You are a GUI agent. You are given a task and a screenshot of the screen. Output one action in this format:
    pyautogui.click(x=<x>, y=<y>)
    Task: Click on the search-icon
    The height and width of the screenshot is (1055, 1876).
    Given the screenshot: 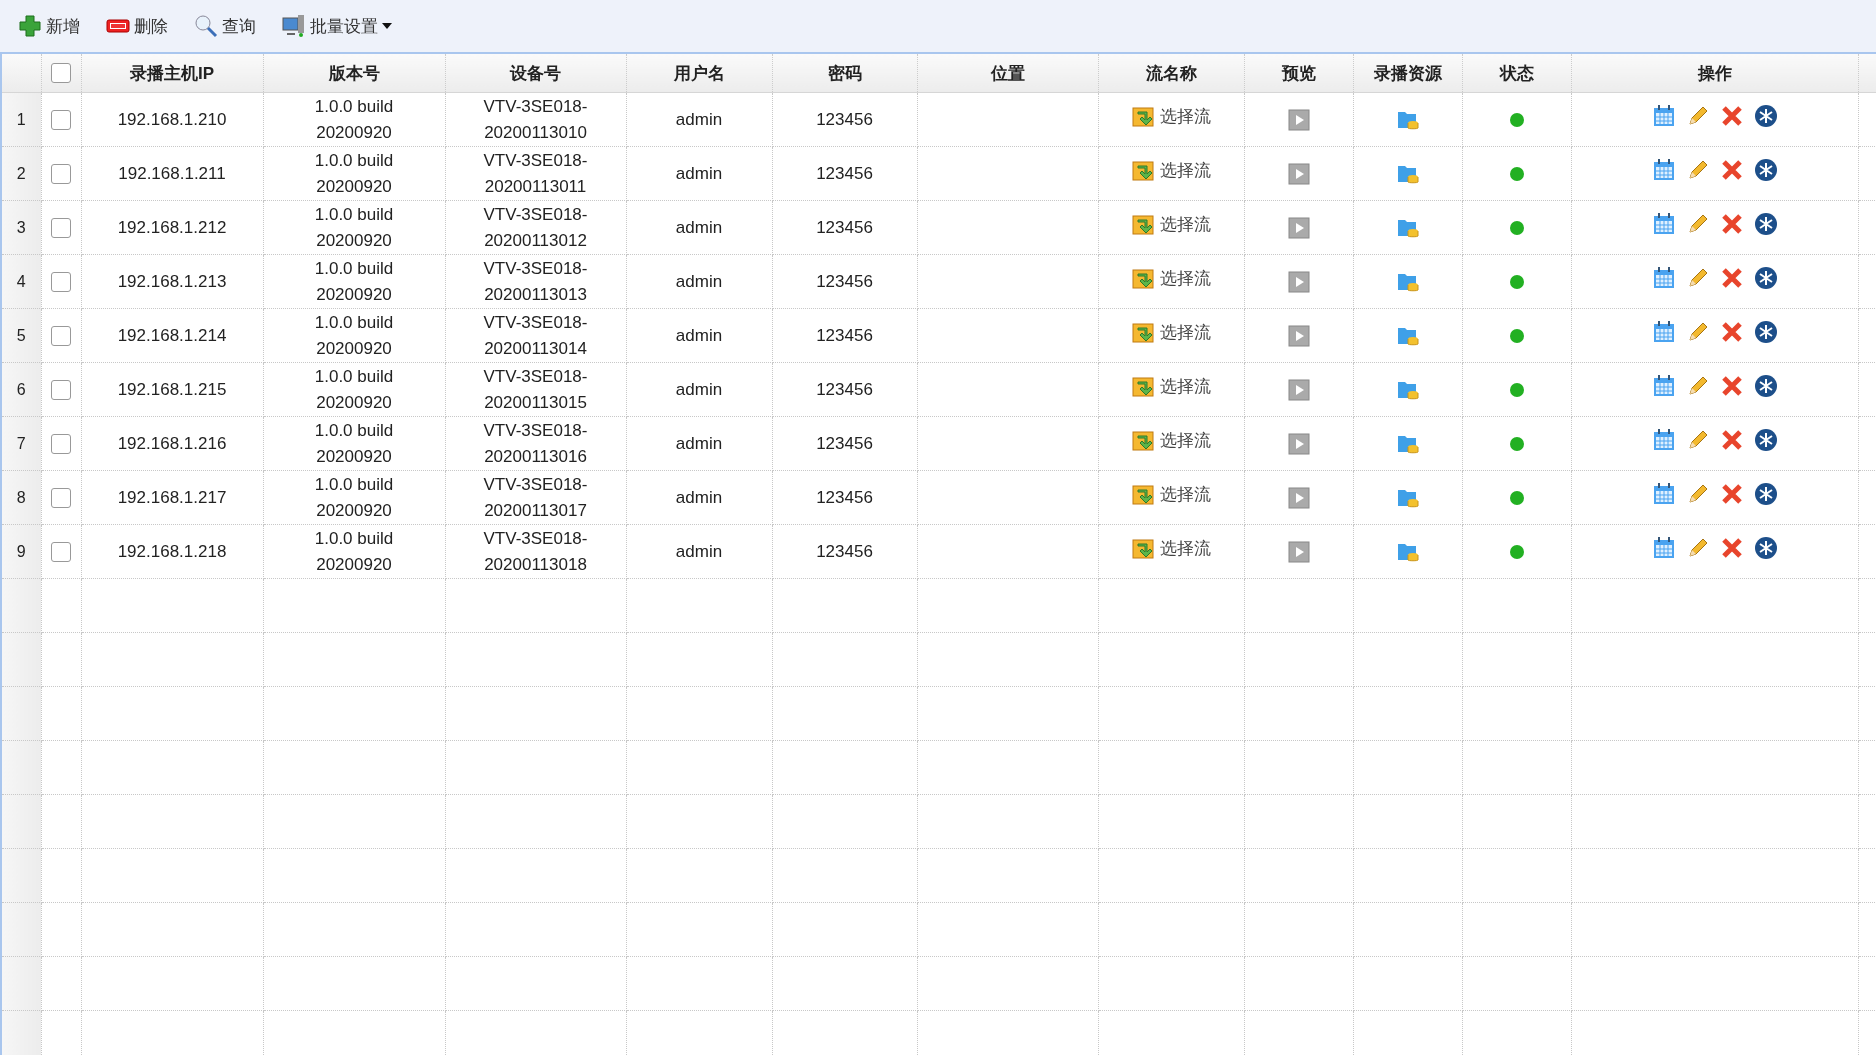 What is the action you would take?
    pyautogui.click(x=206, y=26)
    